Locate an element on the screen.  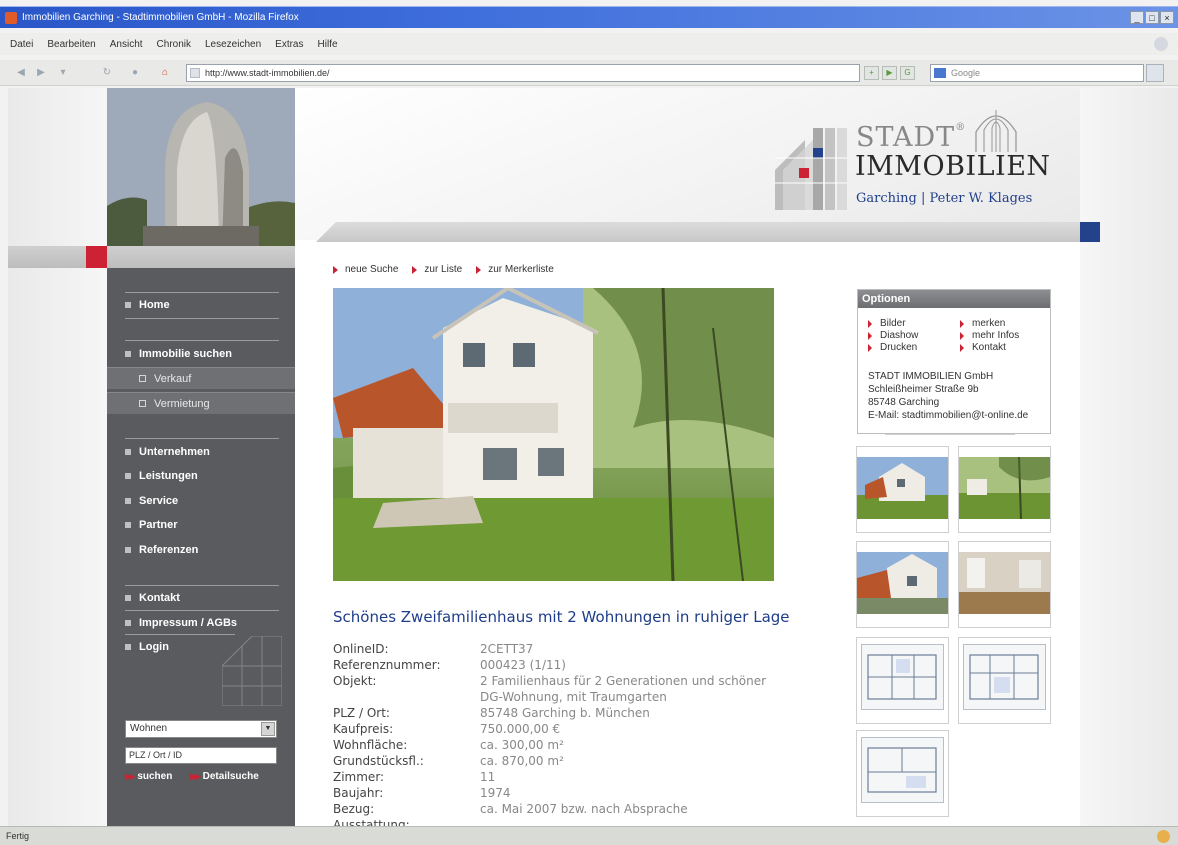
thumbnail-garden is located at coordinates (1004, 489).